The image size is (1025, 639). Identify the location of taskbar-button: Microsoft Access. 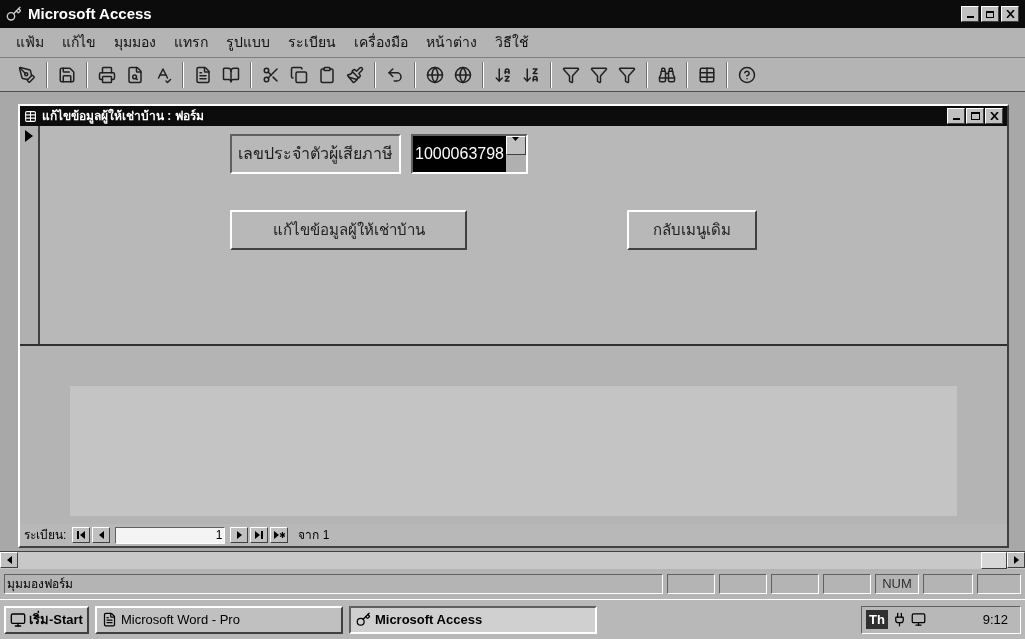
(472, 619).